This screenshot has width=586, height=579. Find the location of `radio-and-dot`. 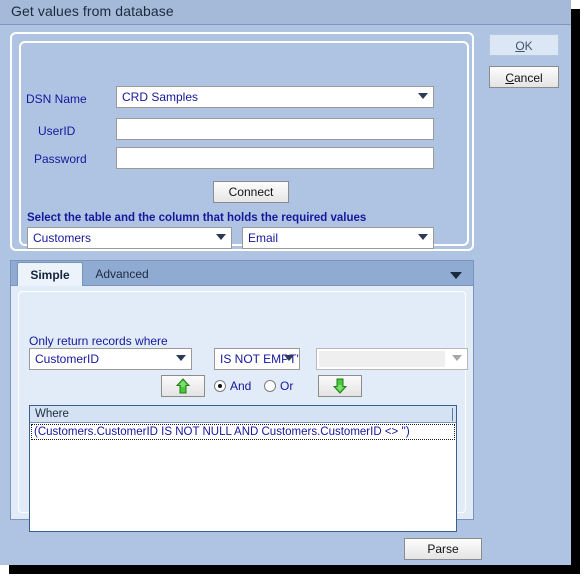

radio-and-dot is located at coordinates (220, 386).